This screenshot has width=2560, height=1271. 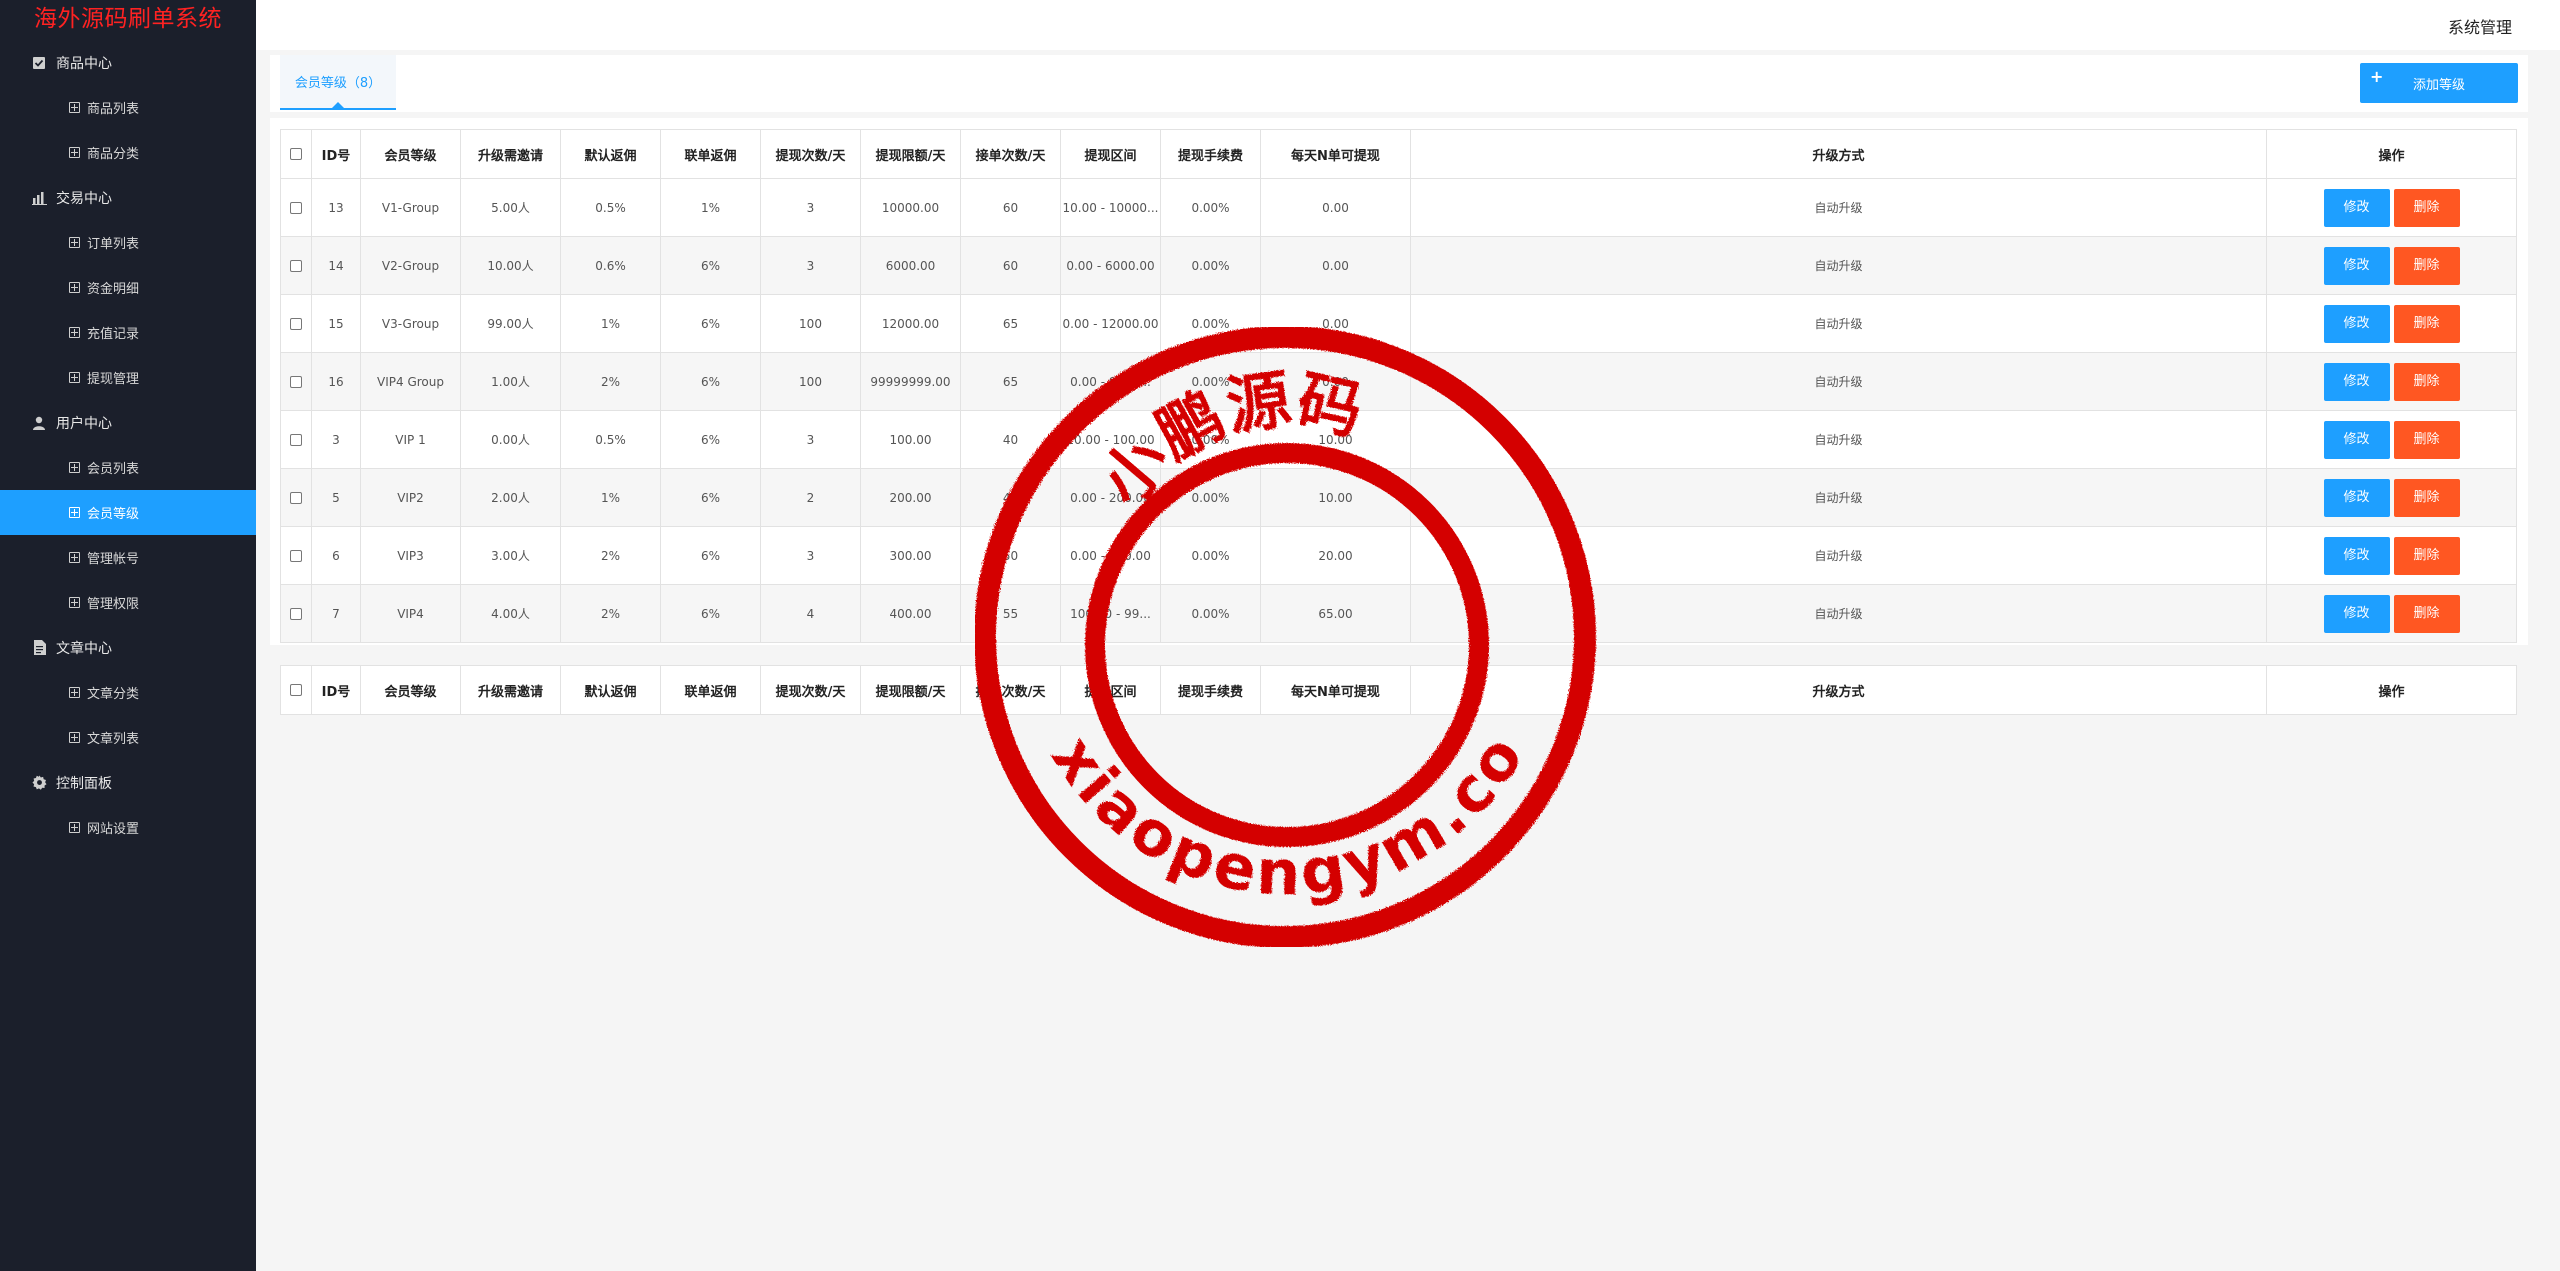 I want to click on table-cell: VIP 1, so click(x=410, y=439).